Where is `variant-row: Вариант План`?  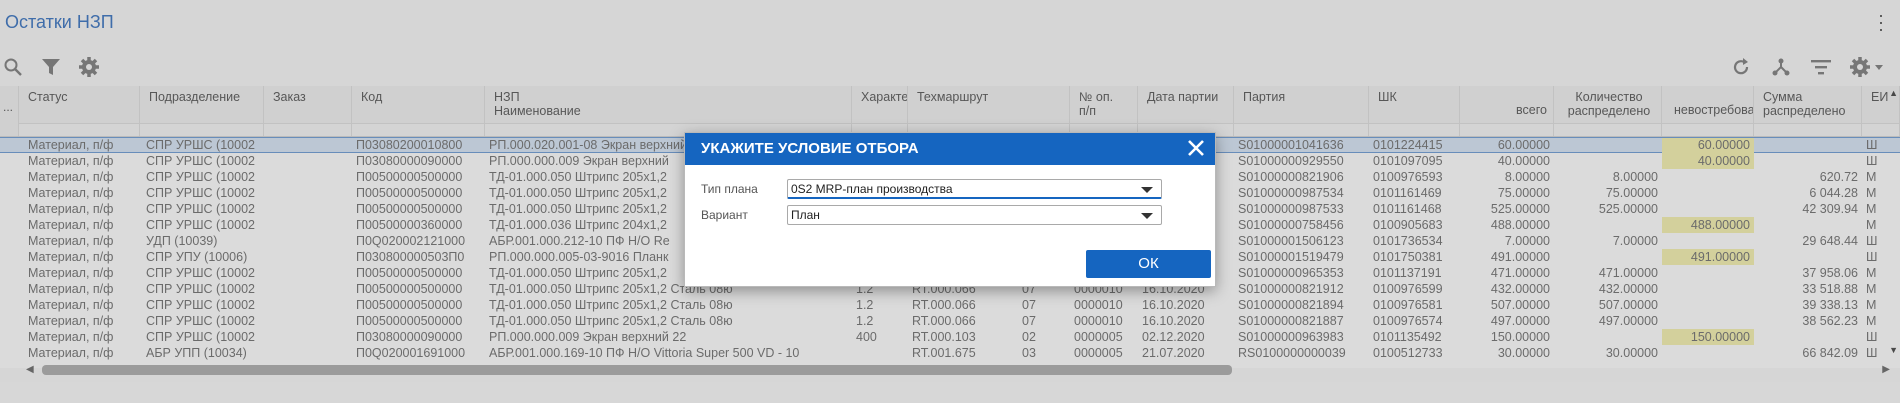
variant-row: Вариант План is located at coordinates (931, 215).